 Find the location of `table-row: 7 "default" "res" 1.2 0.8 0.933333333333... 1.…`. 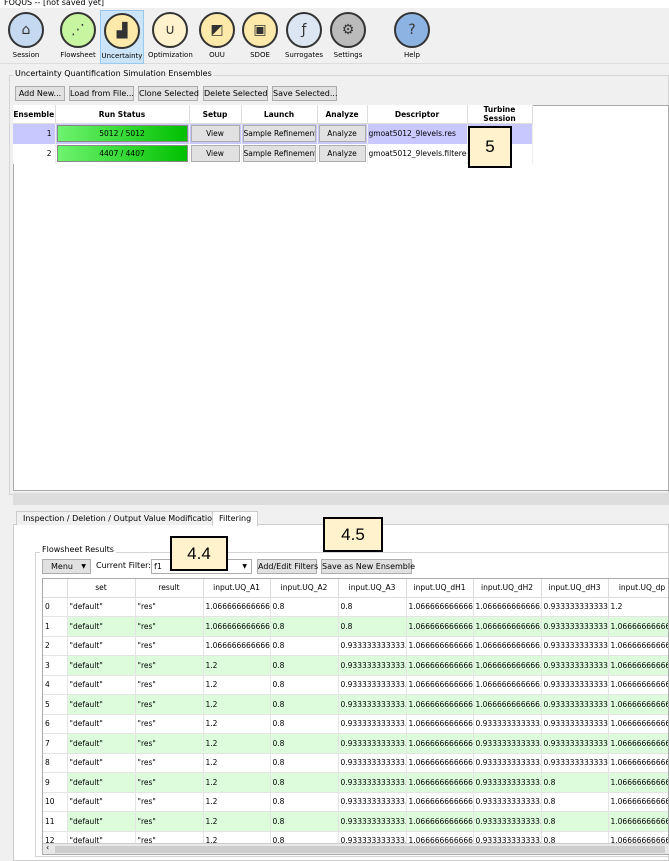

table-row: 7 "default" "res" 1.2 0.8 0.933333333333... 1.… is located at coordinates (355, 743).